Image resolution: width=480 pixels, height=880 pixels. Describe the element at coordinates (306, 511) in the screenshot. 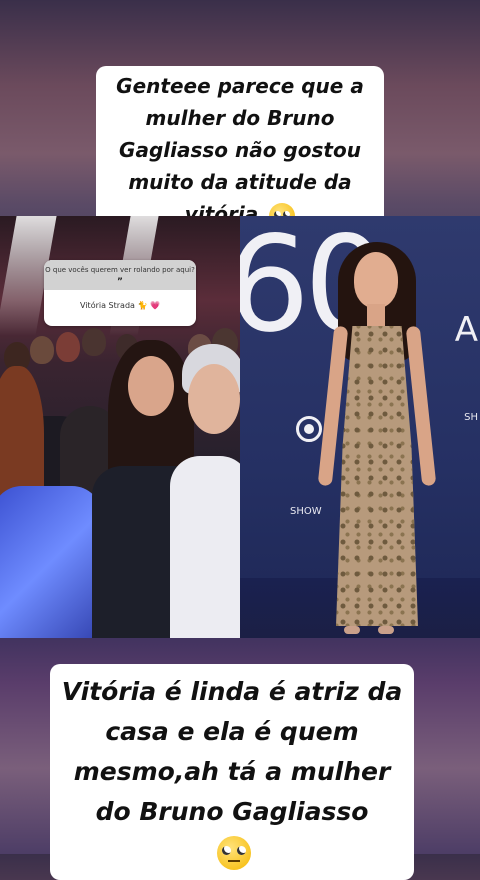

I see `backdrop-text-left: SHOW` at that location.